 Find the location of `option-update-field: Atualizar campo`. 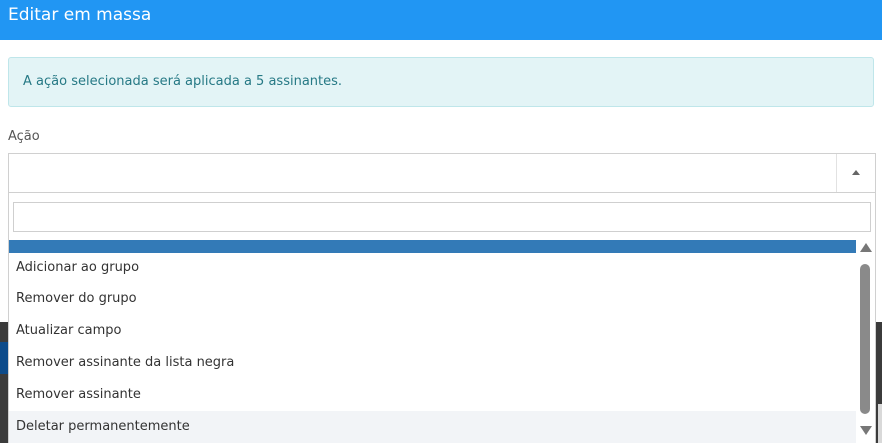

option-update-field: Atualizar campo is located at coordinates (432, 331).